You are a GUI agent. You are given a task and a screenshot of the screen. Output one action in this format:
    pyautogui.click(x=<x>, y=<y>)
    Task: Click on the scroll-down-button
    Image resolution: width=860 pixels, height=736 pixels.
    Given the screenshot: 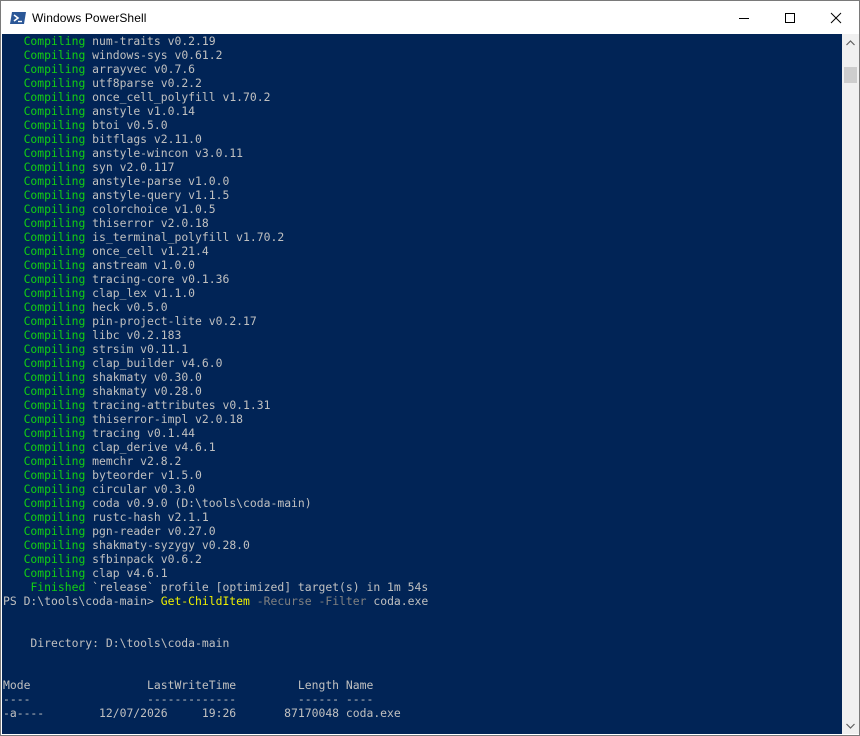 What is the action you would take?
    pyautogui.click(x=850, y=725)
    